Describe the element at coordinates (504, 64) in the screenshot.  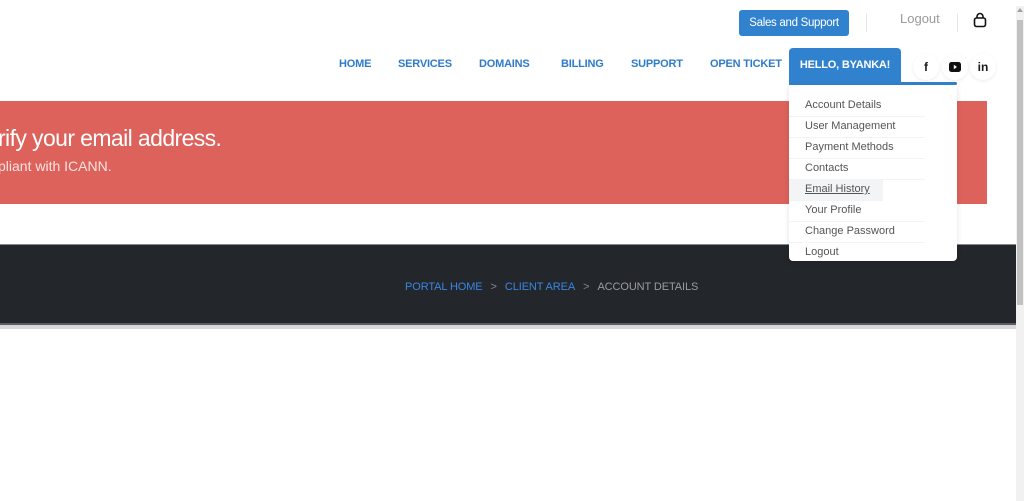
I see `nav-domains: DOMAINS` at that location.